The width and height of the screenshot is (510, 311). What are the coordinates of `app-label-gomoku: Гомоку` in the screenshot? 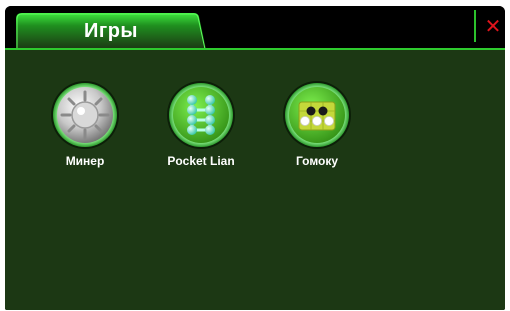 It's located at (317, 161).